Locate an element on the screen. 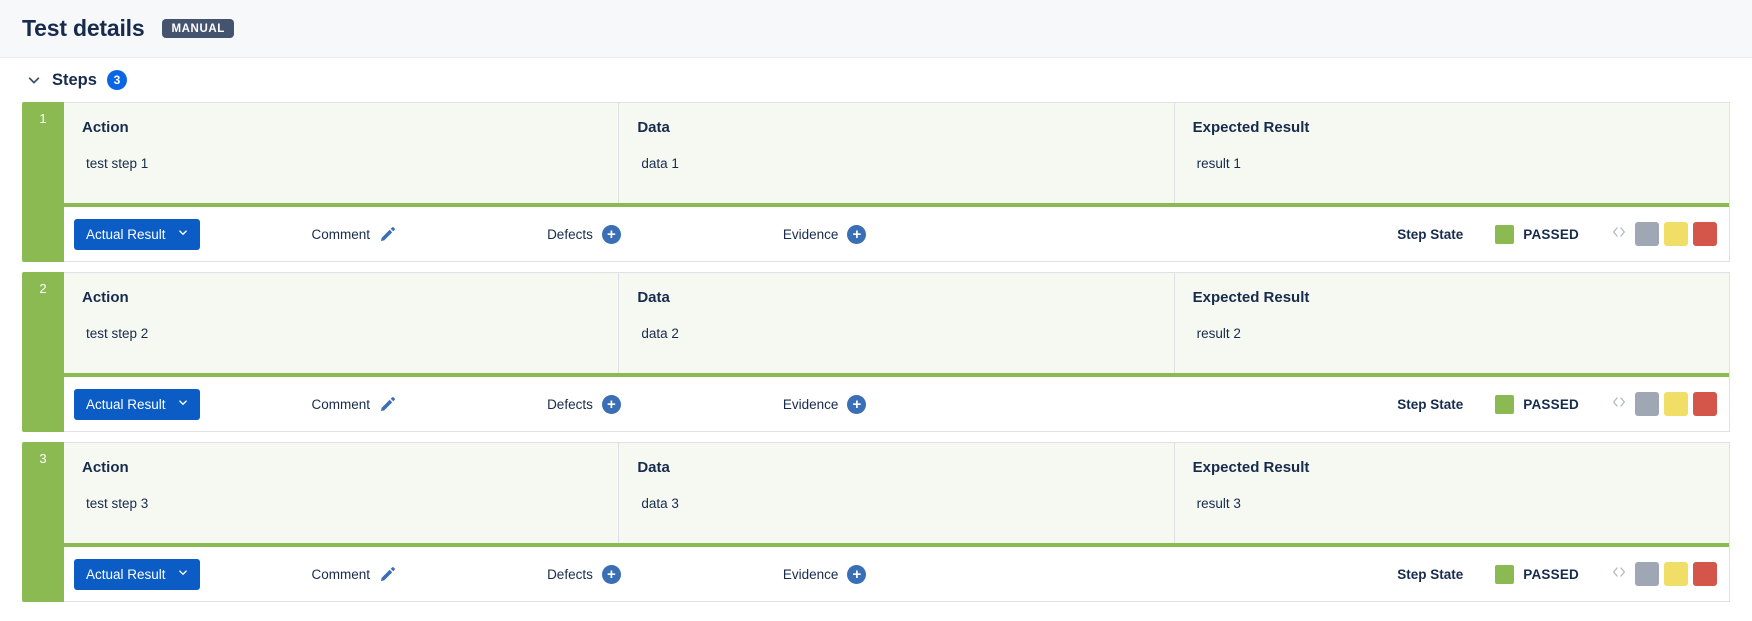 This screenshot has width=1752, height=621. step-expected-result-value: result 2 is located at coordinates (1452, 333).